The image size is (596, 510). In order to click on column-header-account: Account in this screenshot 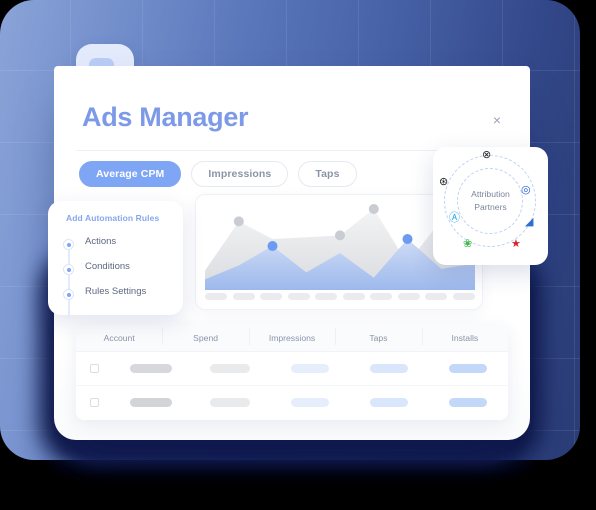, I will do `click(119, 338)`.